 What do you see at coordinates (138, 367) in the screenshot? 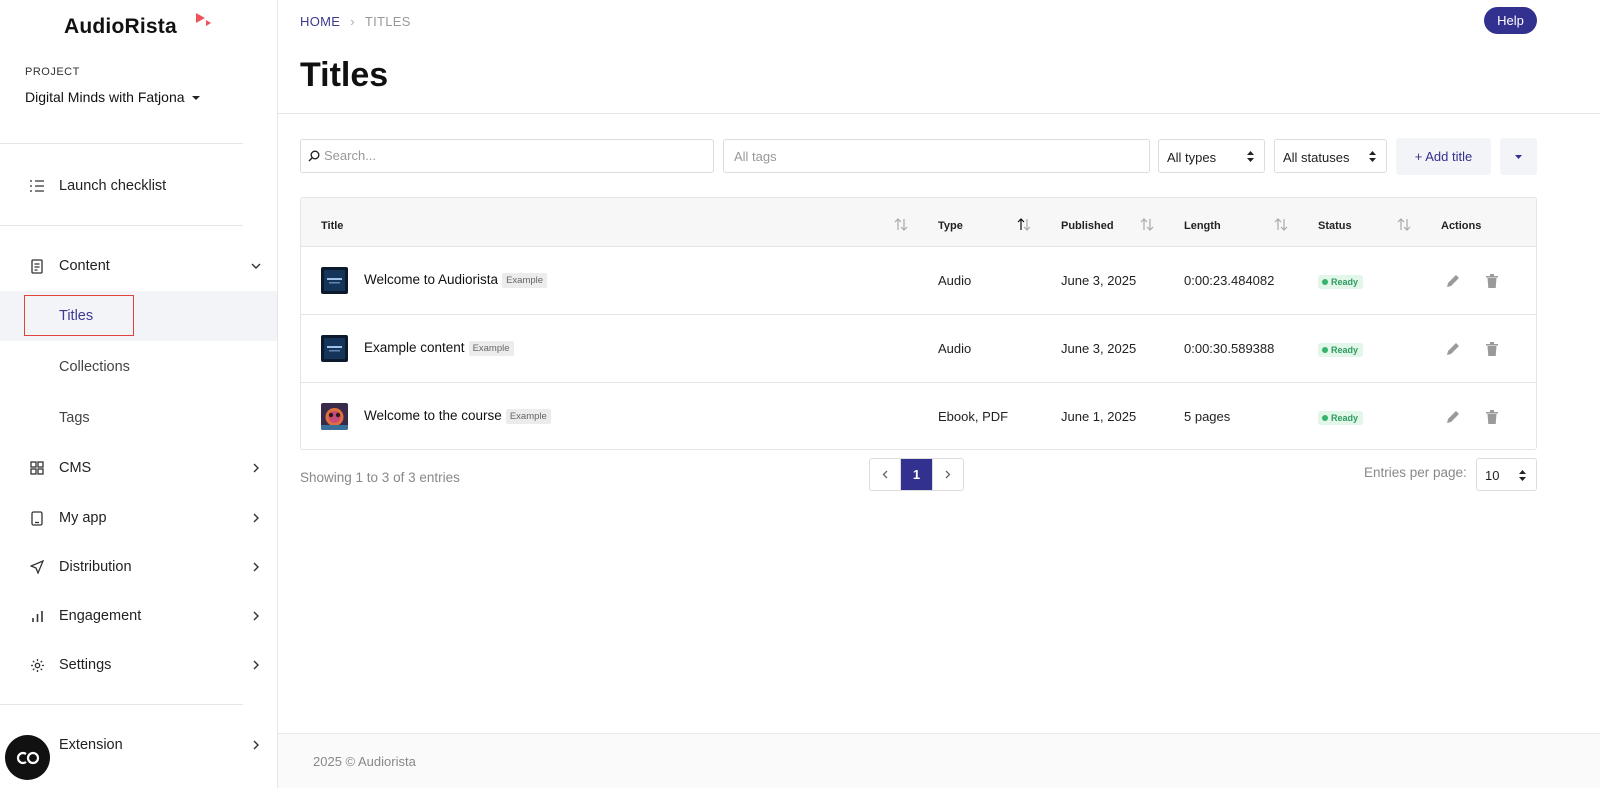
I see `sidebar-subitem-collections: Collections` at bounding box center [138, 367].